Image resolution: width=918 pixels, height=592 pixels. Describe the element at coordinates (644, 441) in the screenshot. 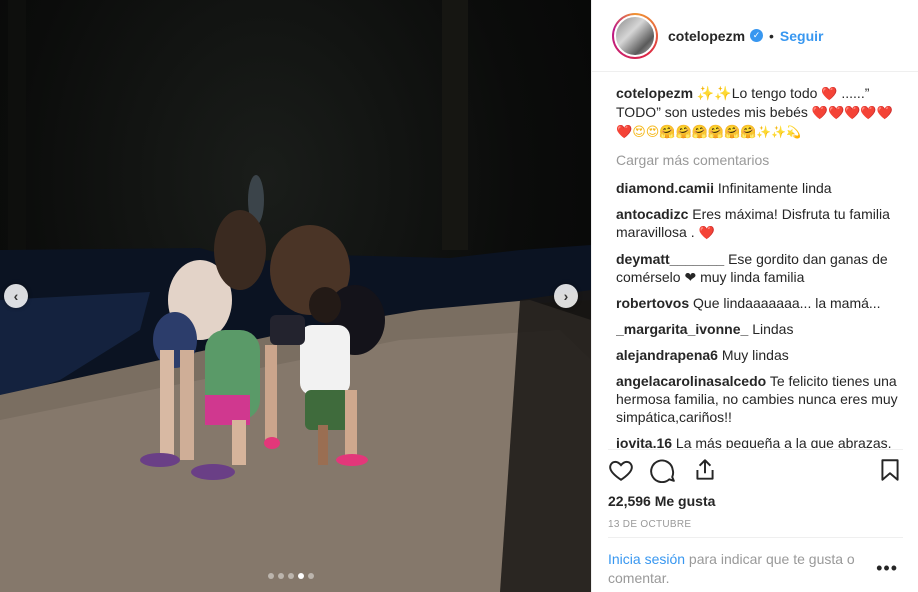

I see `comment-username: jovita.16` at that location.